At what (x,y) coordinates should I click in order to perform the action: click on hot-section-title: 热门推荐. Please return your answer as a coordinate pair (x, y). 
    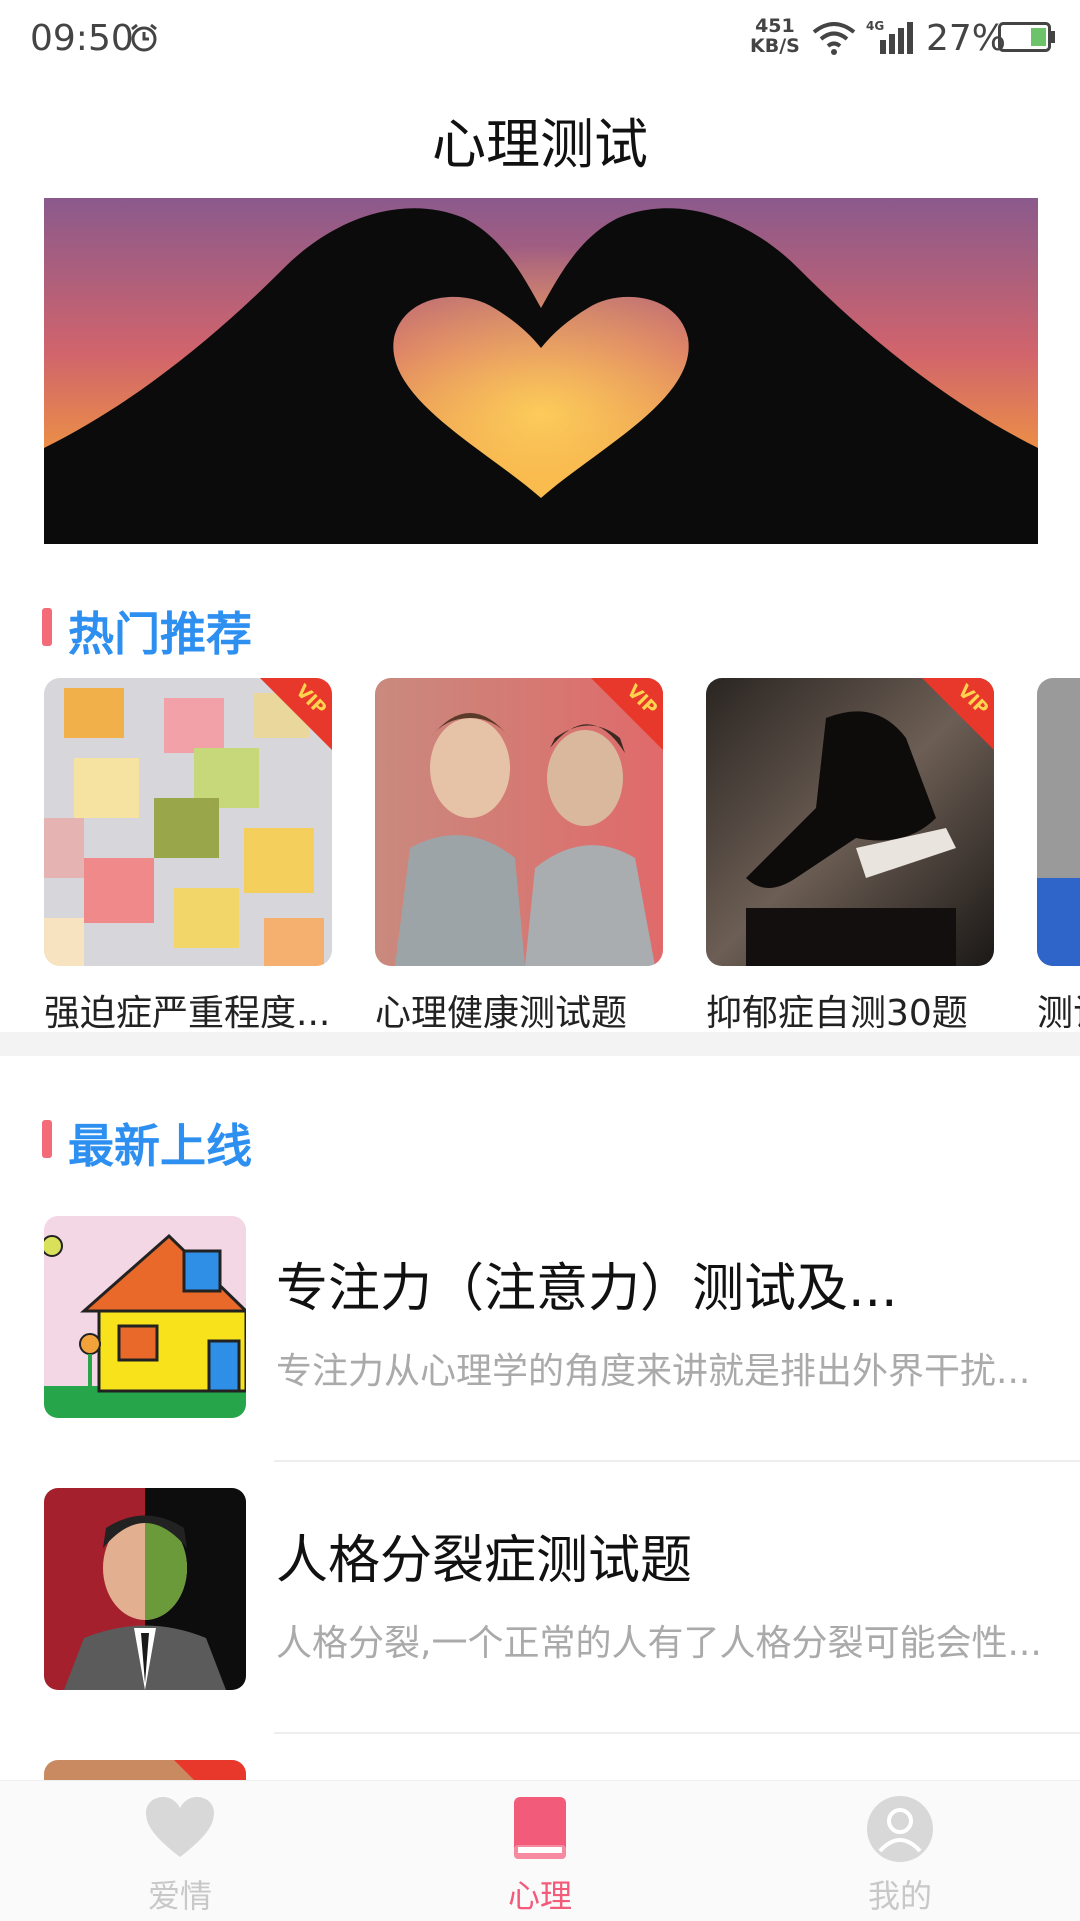
    Looking at the image, I should click on (160, 634).